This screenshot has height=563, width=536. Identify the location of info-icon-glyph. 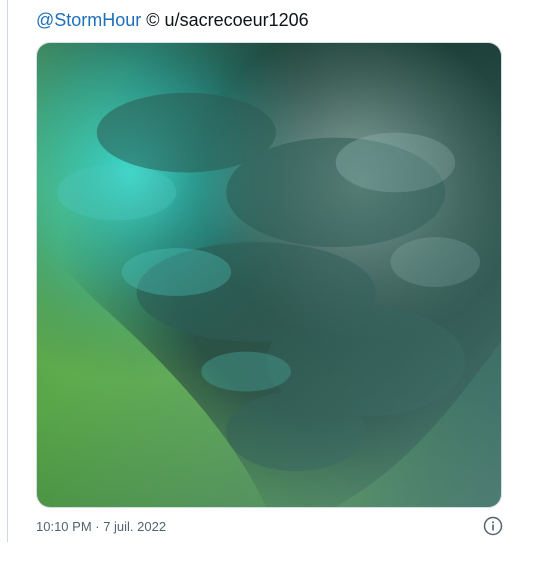
(493, 526).